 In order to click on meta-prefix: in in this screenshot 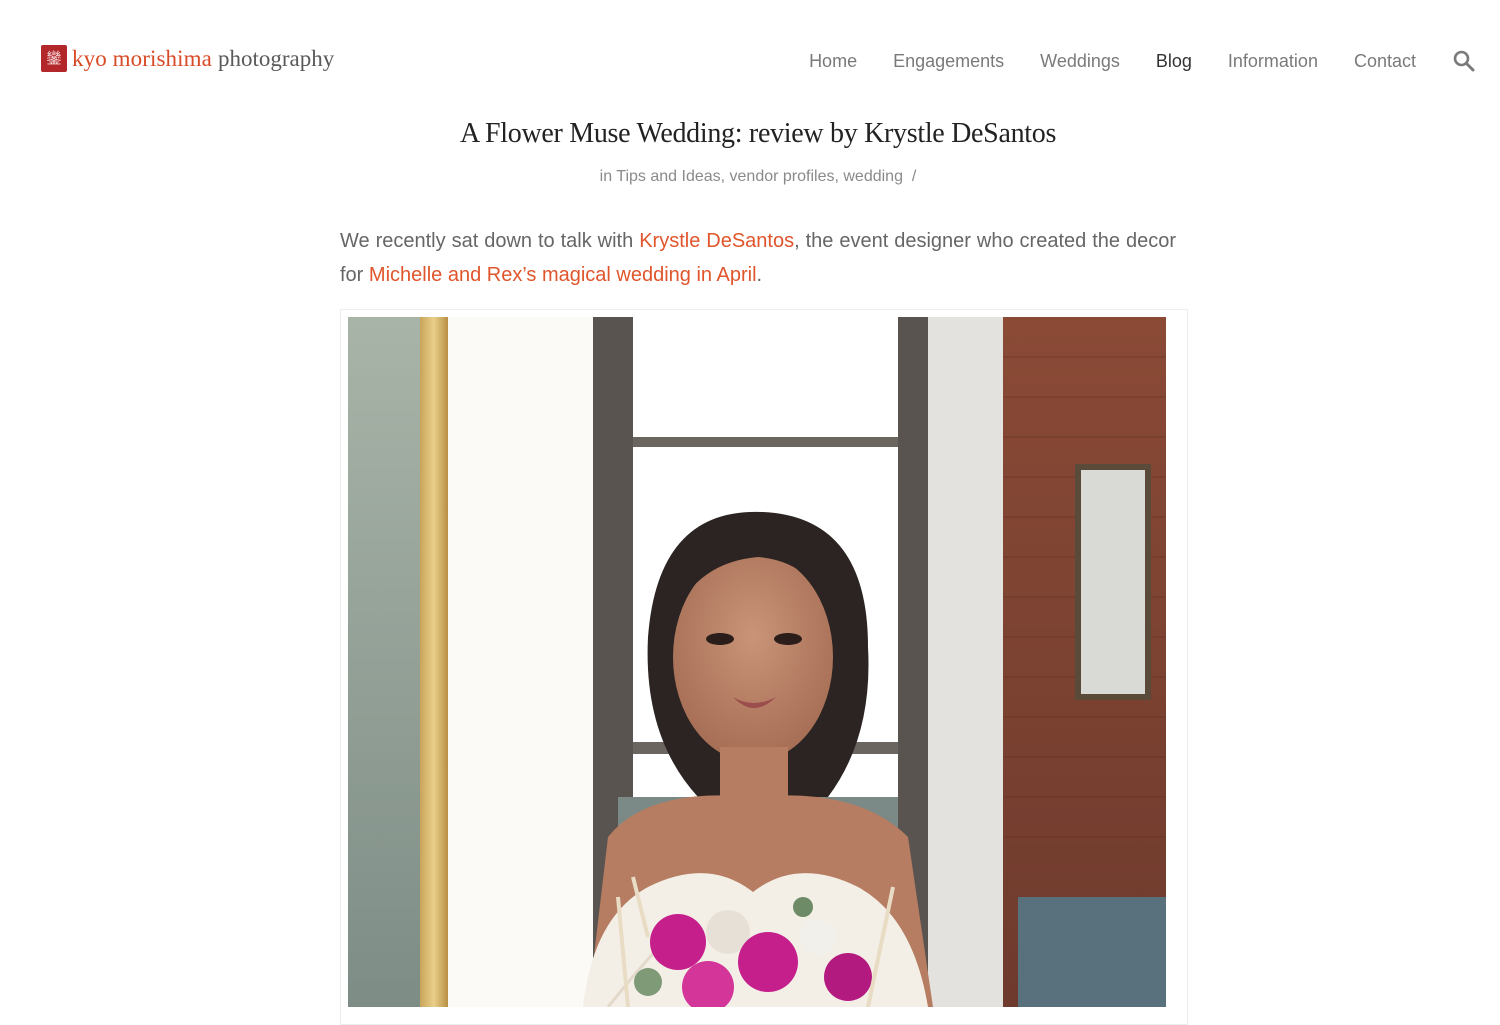, I will do `click(606, 176)`.